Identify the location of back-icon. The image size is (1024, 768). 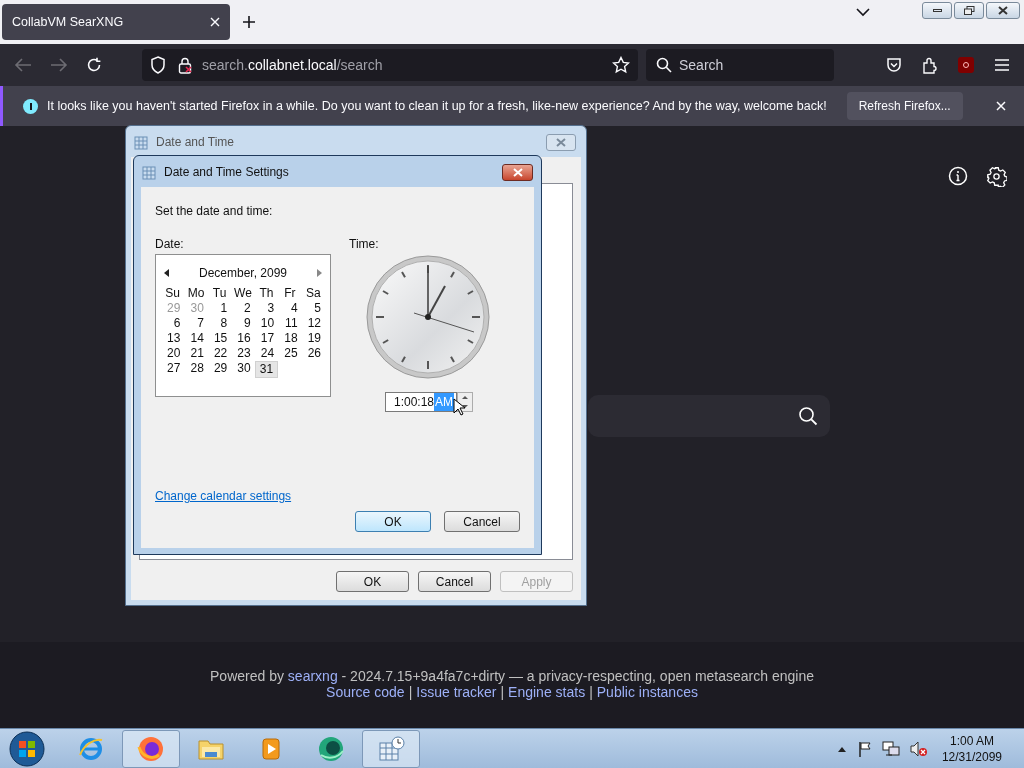
(23, 65).